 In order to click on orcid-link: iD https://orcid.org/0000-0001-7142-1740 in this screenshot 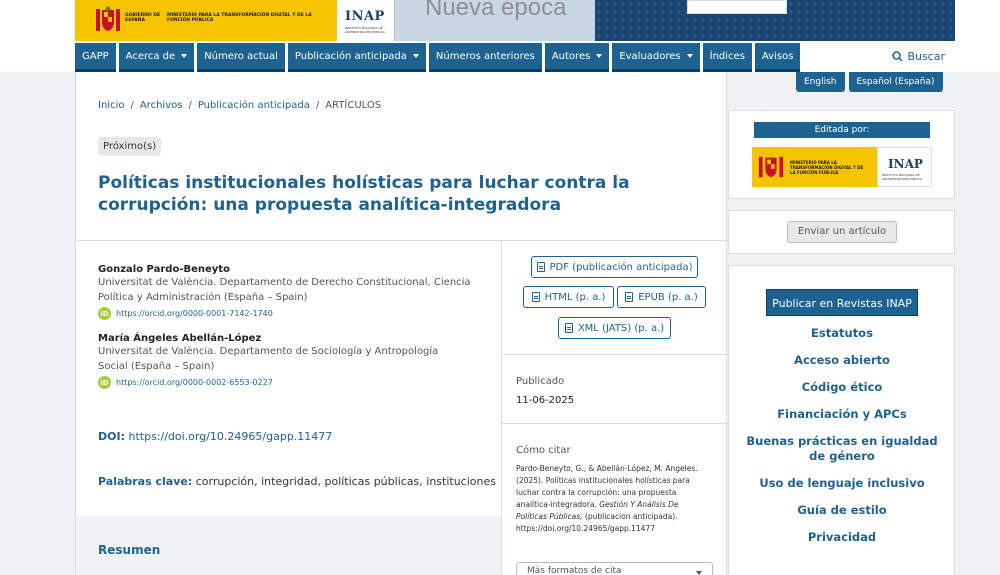, I will do `click(293, 313)`.